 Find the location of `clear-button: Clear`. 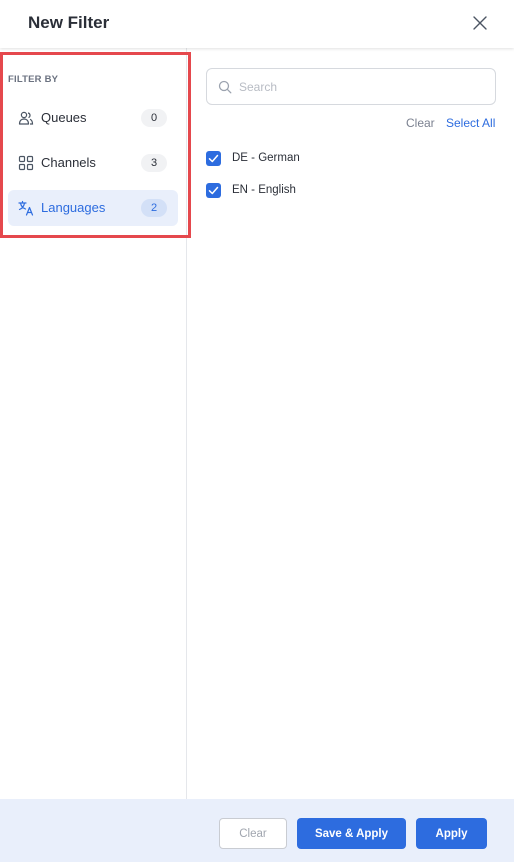

clear-button: Clear is located at coordinates (253, 833).